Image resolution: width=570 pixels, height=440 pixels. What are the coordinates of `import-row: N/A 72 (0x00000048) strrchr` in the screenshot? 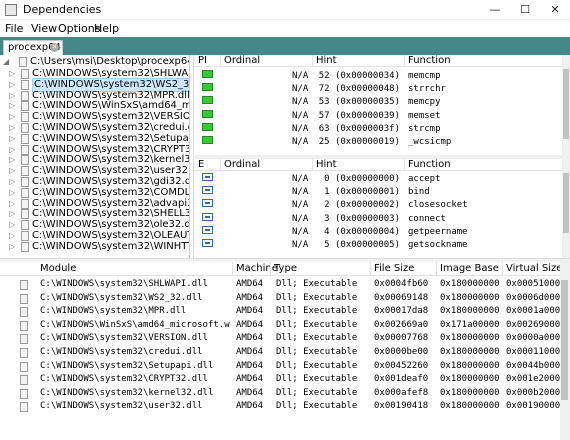 It's located at (379, 89).